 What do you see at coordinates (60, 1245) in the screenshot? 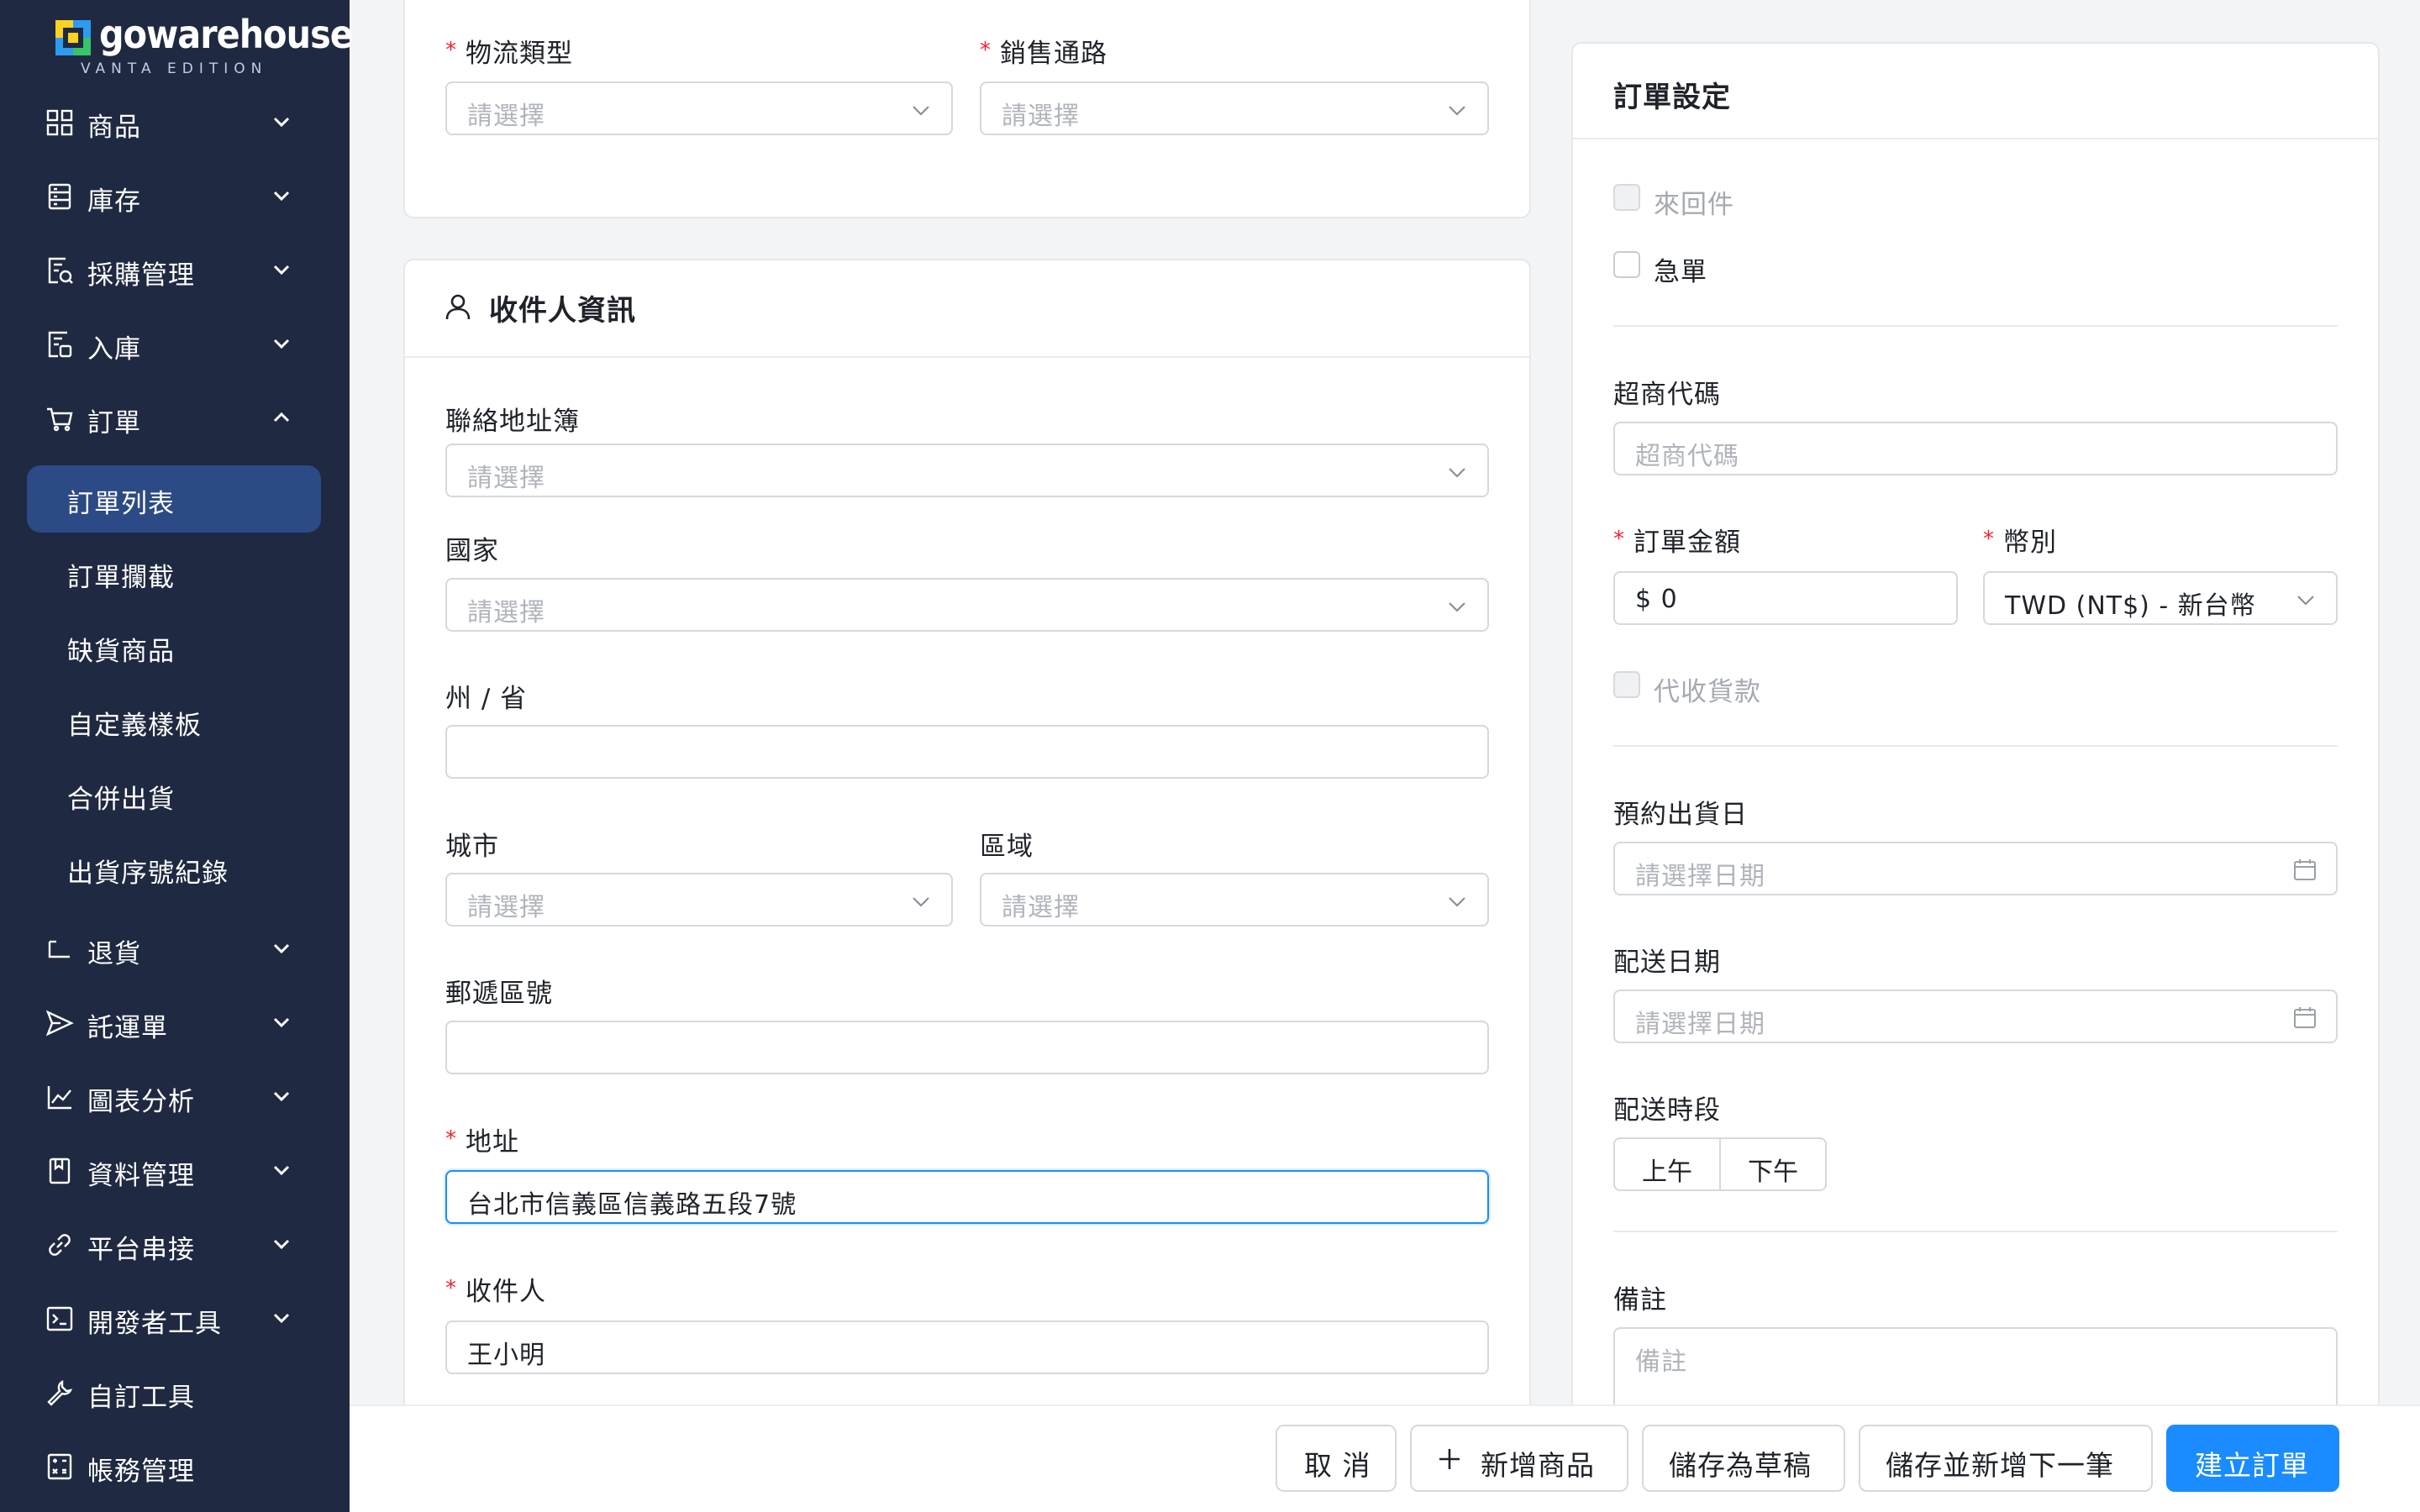
I see `link-icon` at bounding box center [60, 1245].